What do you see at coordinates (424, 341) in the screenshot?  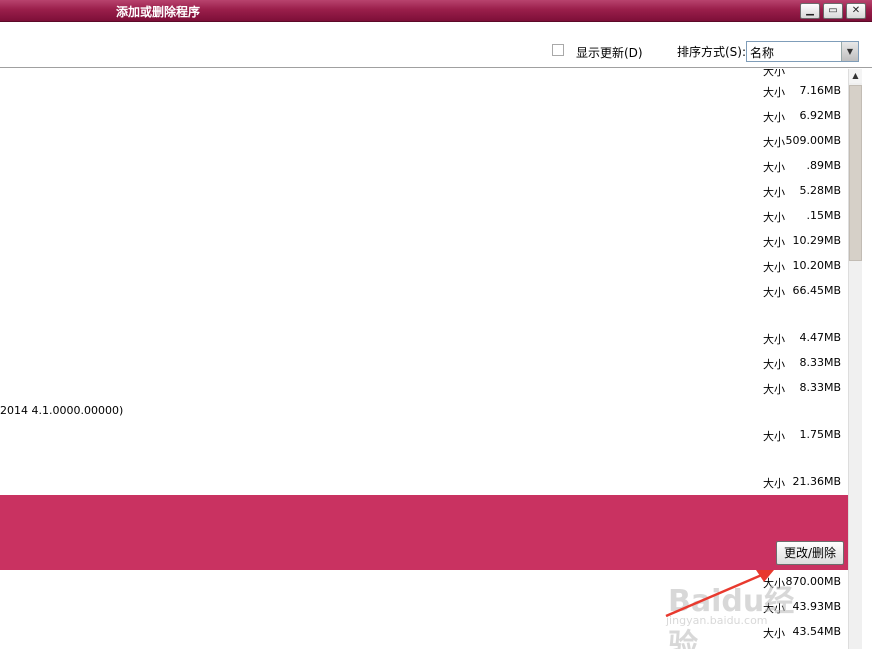 I see `list-item: 大小 4.47MB` at bounding box center [424, 341].